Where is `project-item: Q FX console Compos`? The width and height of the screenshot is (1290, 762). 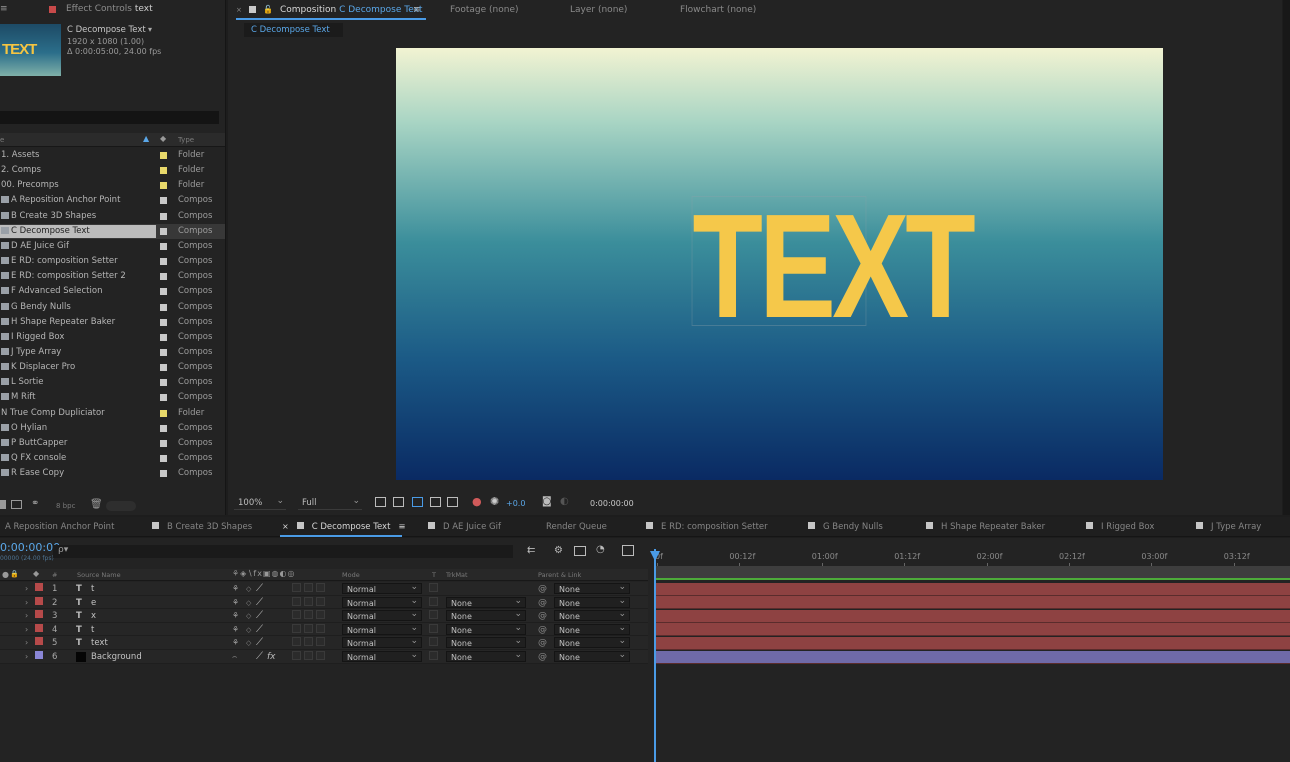 project-item: Q FX console Compos is located at coordinates (112, 458).